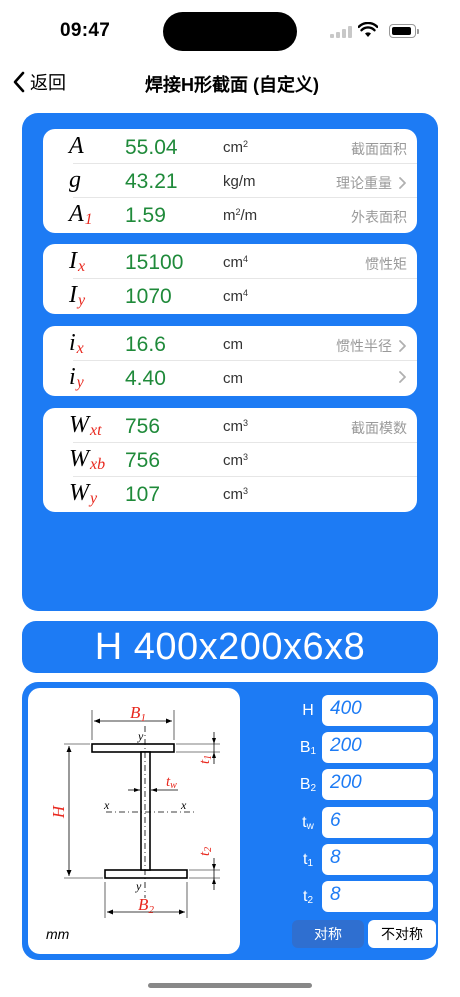  What do you see at coordinates (76, 377) in the screenshot?
I see `property-symbol: iy` at bounding box center [76, 377].